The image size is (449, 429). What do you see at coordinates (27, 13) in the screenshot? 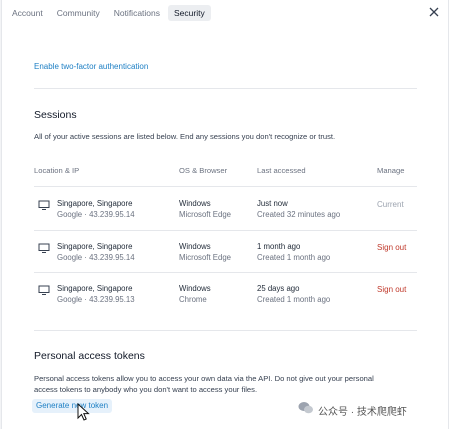
I see `tab-account: Account` at bounding box center [27, 13].